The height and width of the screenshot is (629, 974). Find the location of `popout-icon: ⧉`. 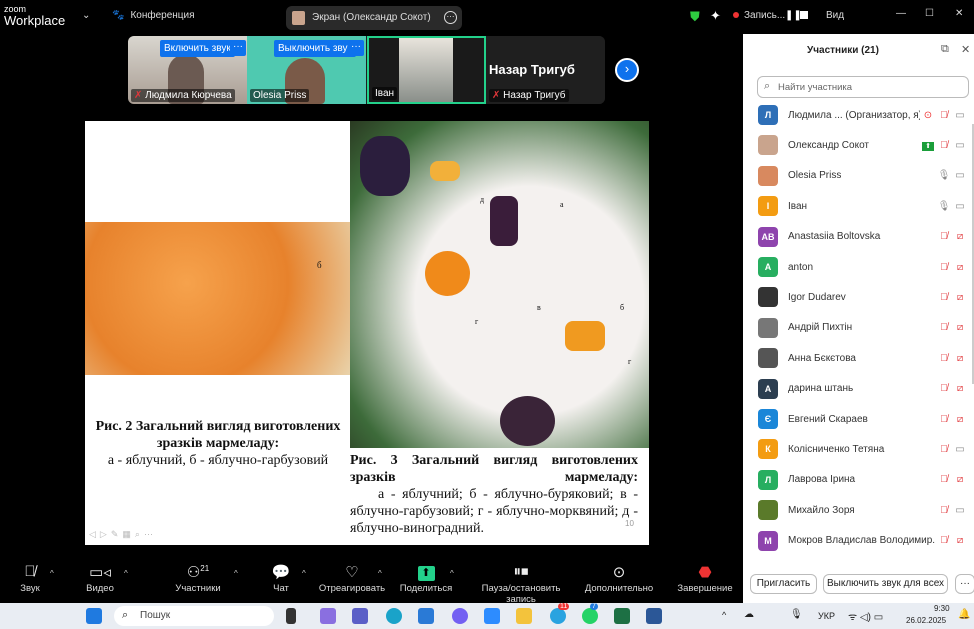

popout-icon: ⧉ is located at coordinates (945, 49).